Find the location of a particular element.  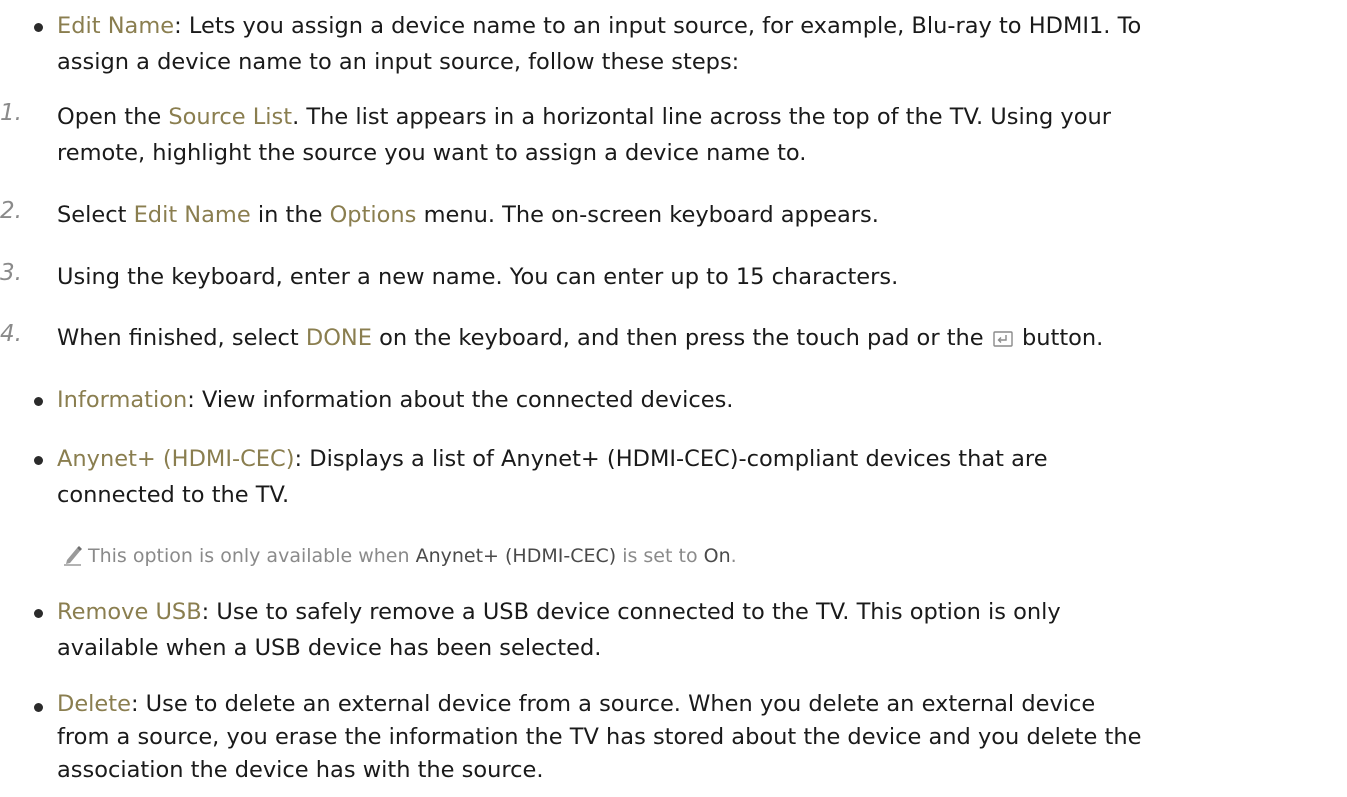

term-information: Information is located at coordinates (122, 400).